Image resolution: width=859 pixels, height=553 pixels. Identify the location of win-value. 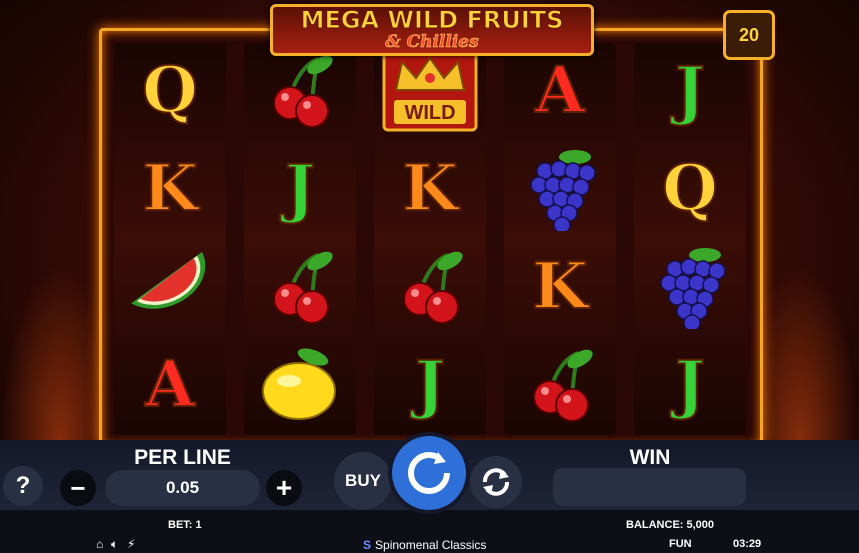
(649, 487).